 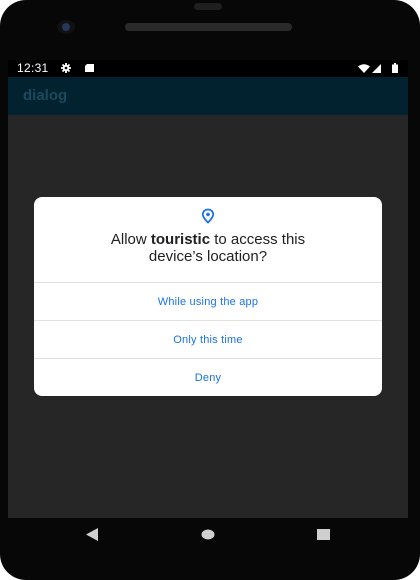 What do you see at coordinates (208, 256) in the screenshot?
I see `dialog-title-line2: device’s location?` at bounding box center [208, 256].